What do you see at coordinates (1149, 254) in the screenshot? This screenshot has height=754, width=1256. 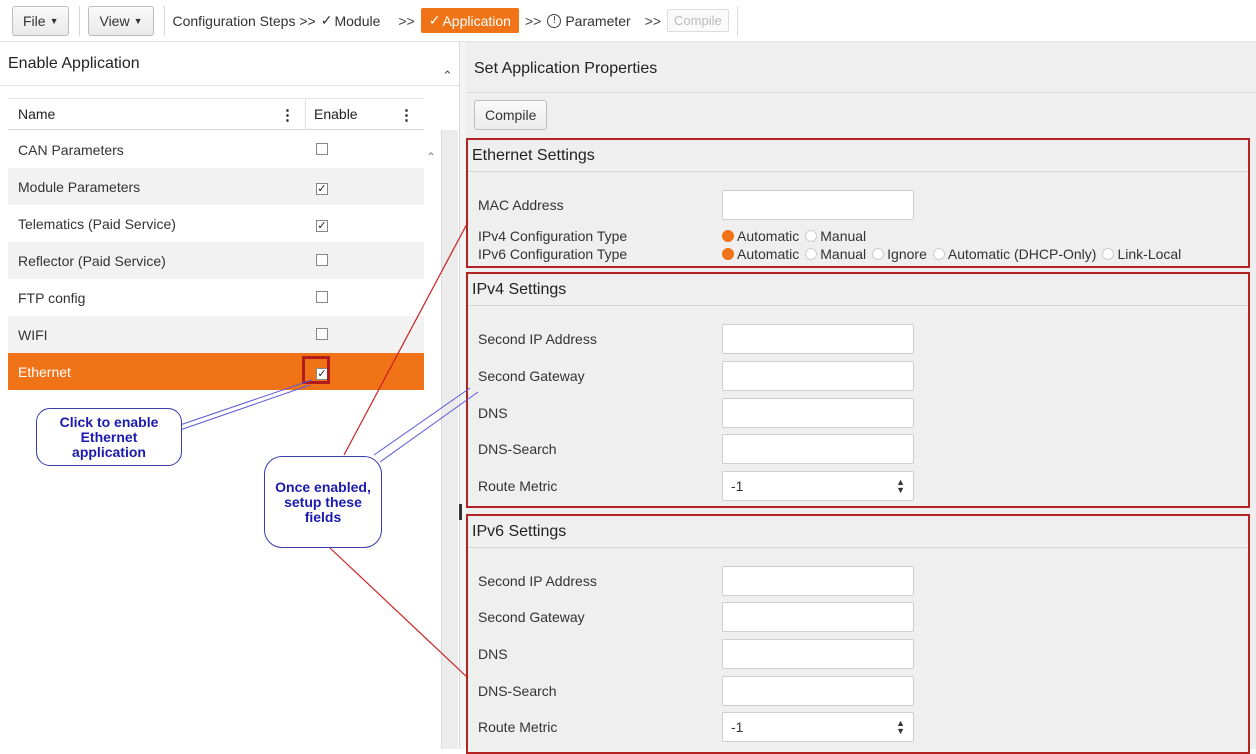 I see `radio-label: Link-Local` at bounding box center [1149, 254].